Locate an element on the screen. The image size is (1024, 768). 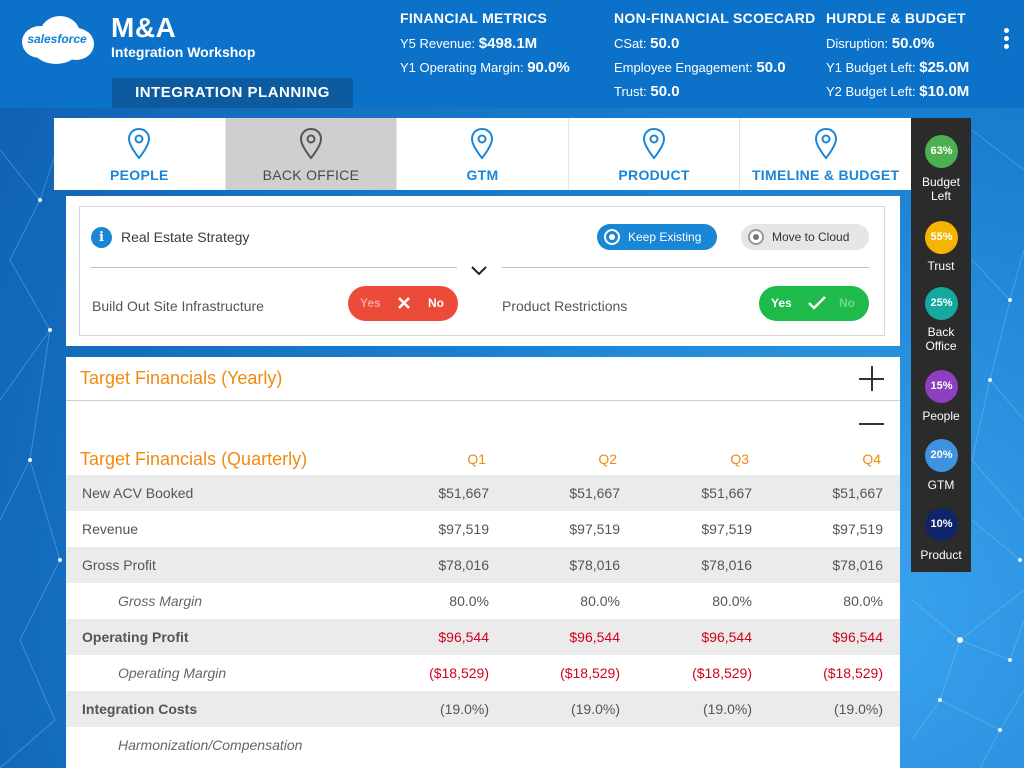
row-label: Revenue is located at coordinates (110, 529).